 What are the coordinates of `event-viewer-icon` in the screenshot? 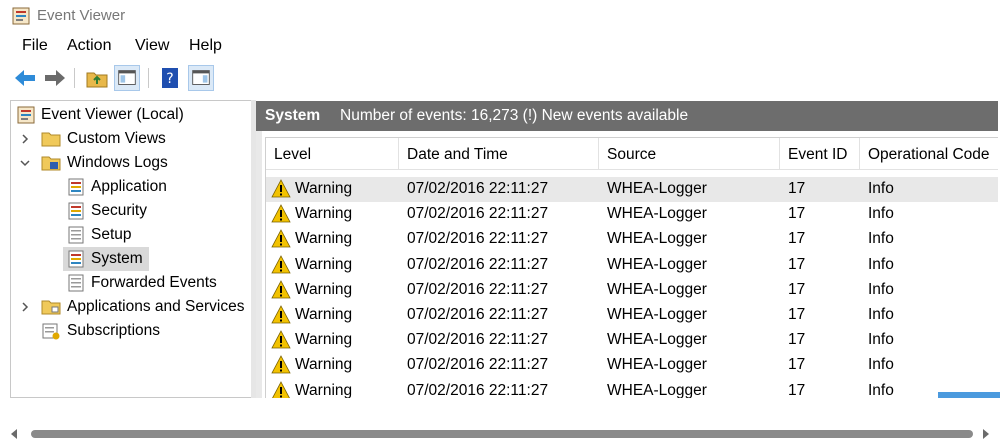 It's located at (21, 16).